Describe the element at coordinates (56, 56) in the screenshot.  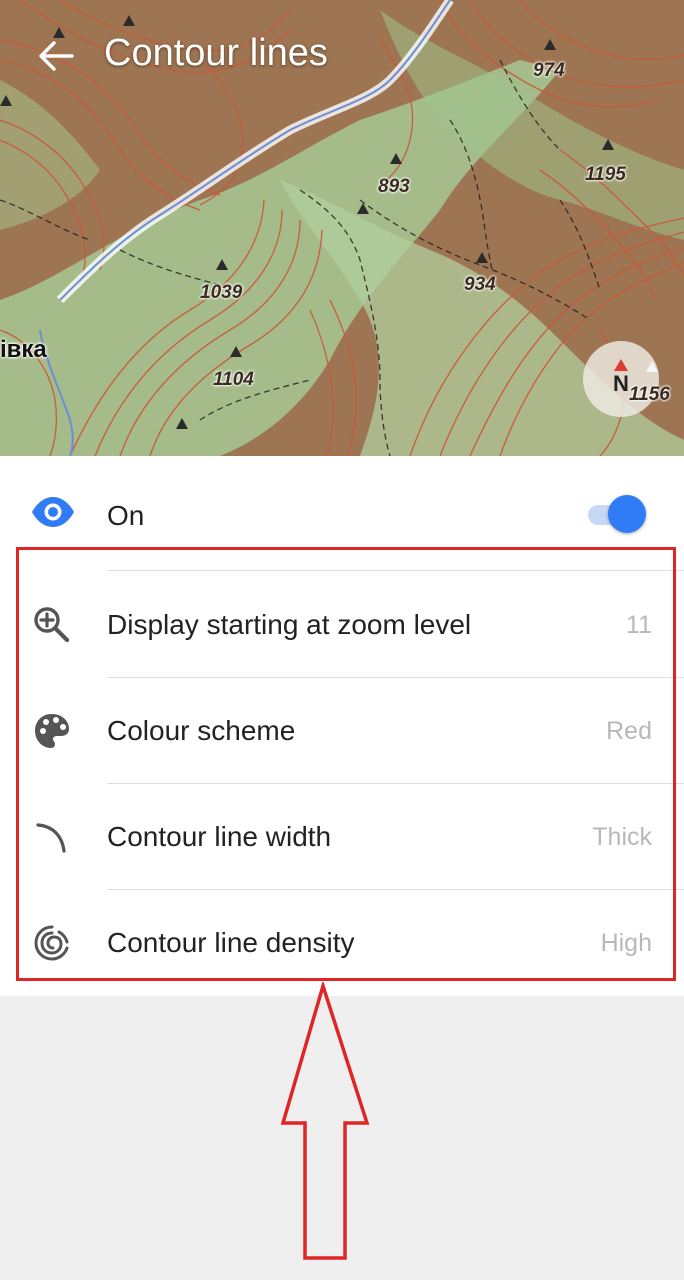
I see `back-arrow-icon` at that location.